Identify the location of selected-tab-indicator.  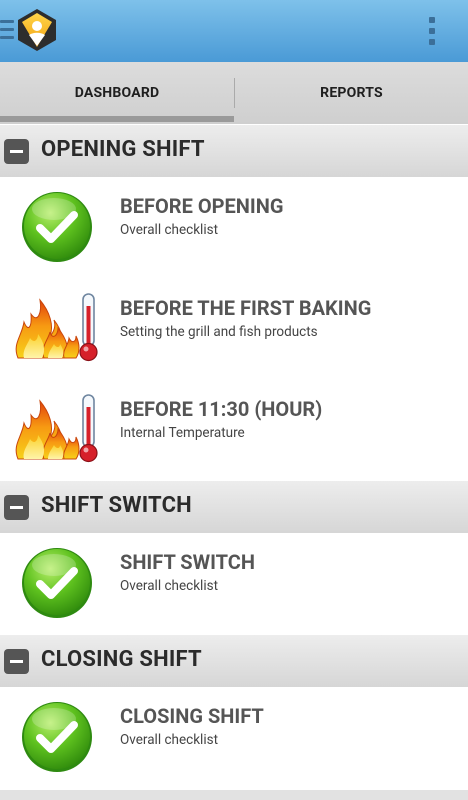
(117, 119).